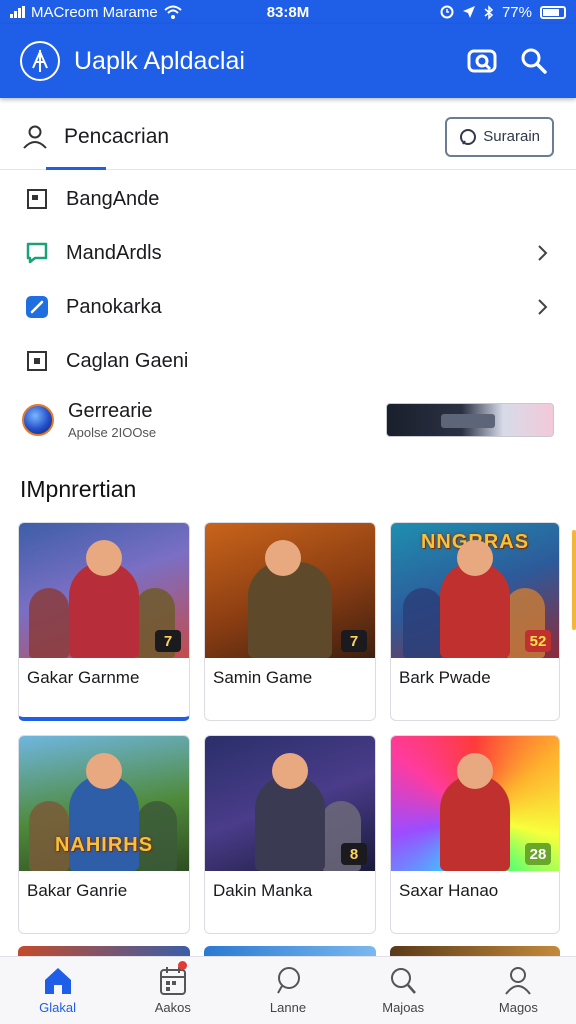  Describe the element at coordinates (83, 677) in the screenshot. I see `game-title: Gakar Garnme` at that location.